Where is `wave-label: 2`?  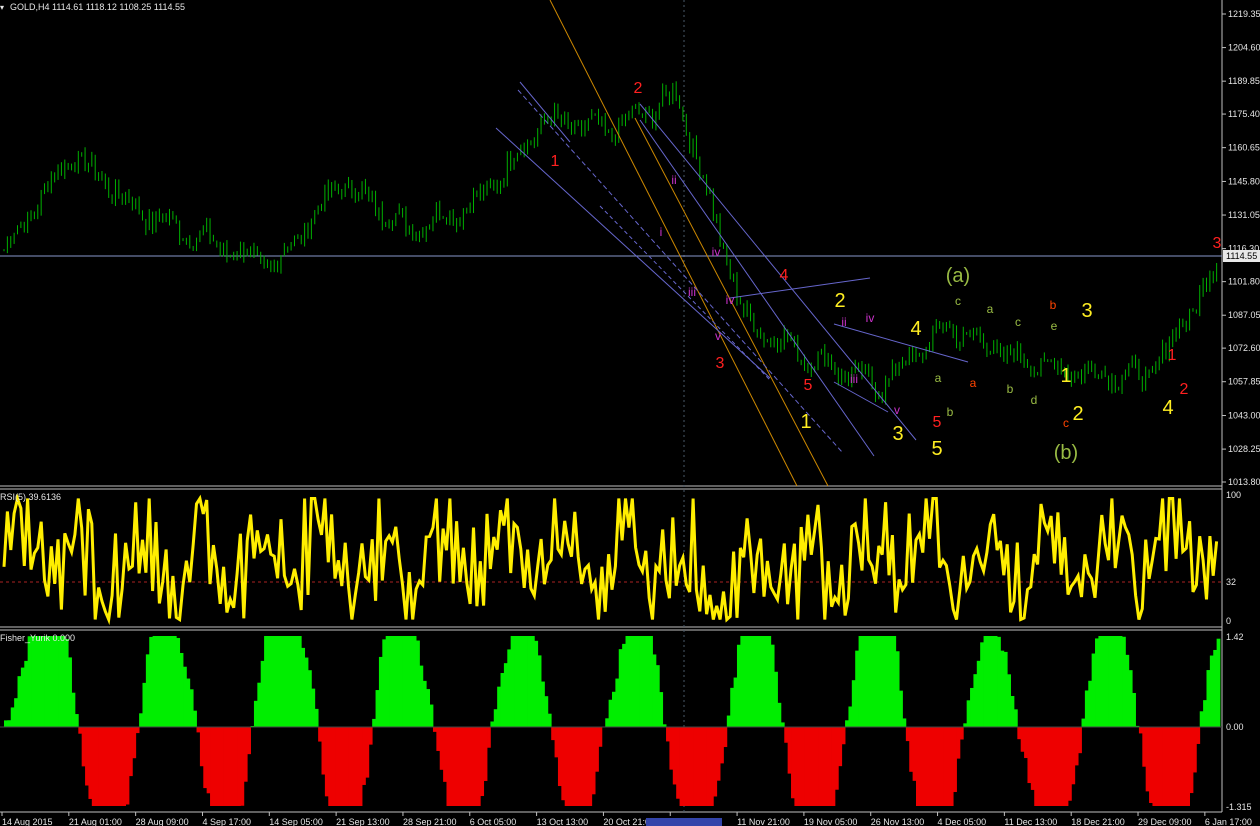 wave-label: 2 is located at coordinates (1077, 414).